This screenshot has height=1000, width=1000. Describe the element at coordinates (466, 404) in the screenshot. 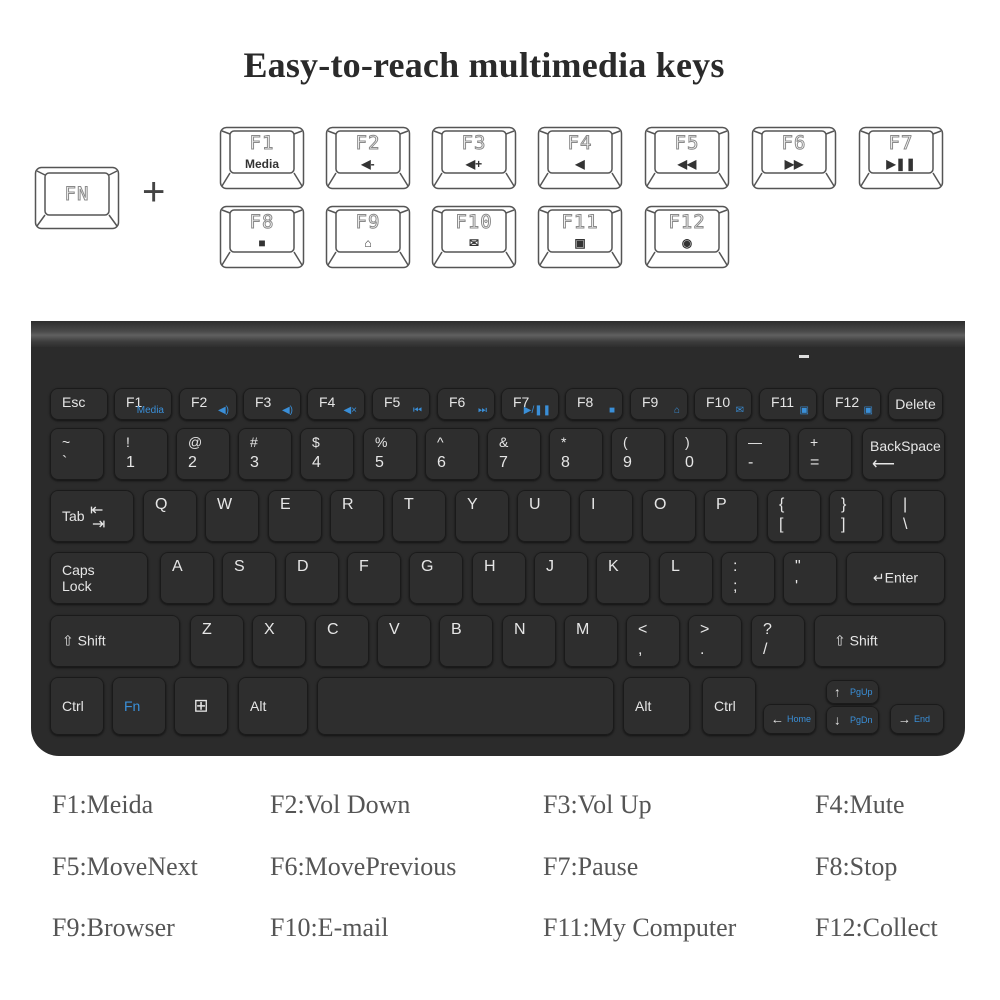

I see `key-f6: F6 ⏭` at that location.